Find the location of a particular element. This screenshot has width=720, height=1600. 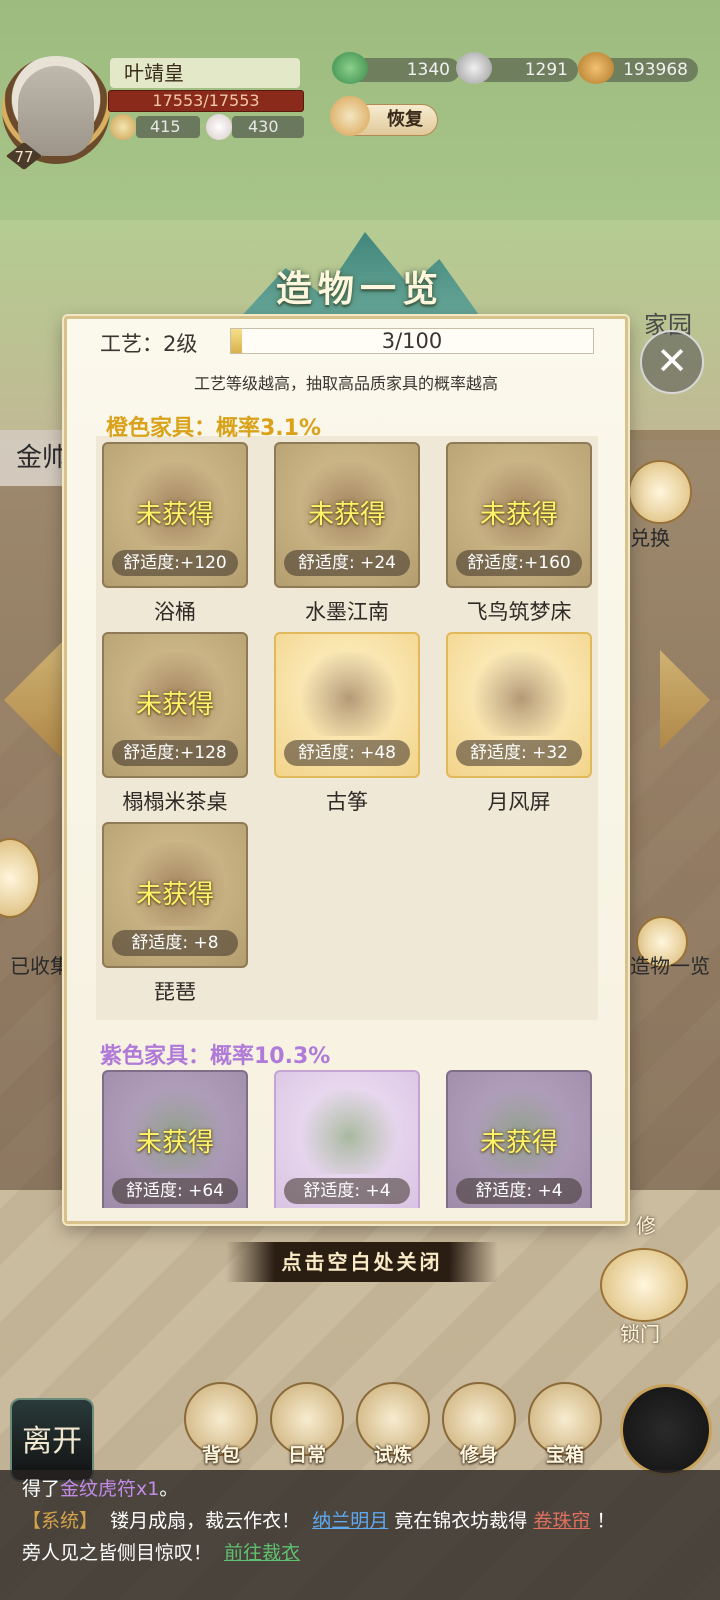

chat-line-3: 旁人见之皆侧目惊叹！ 前往裁衣 is located at coordinates (161, 1551).